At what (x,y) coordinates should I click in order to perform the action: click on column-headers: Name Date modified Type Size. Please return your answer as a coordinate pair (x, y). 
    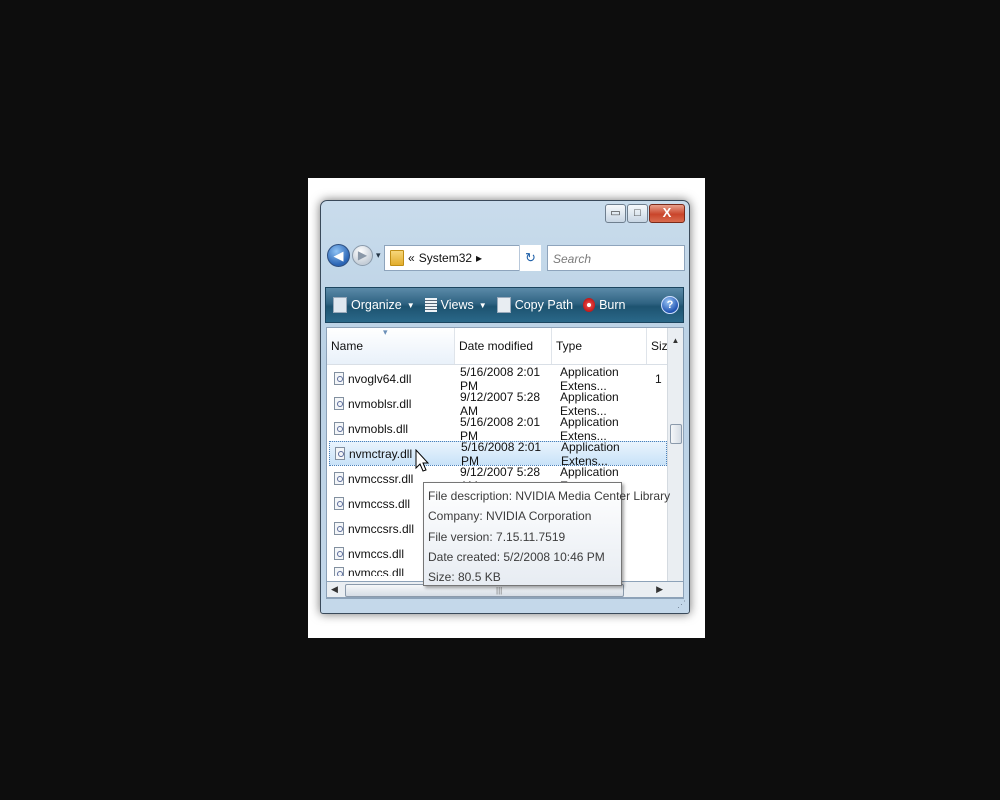
    Looking at the image, I should click on (505, 346).